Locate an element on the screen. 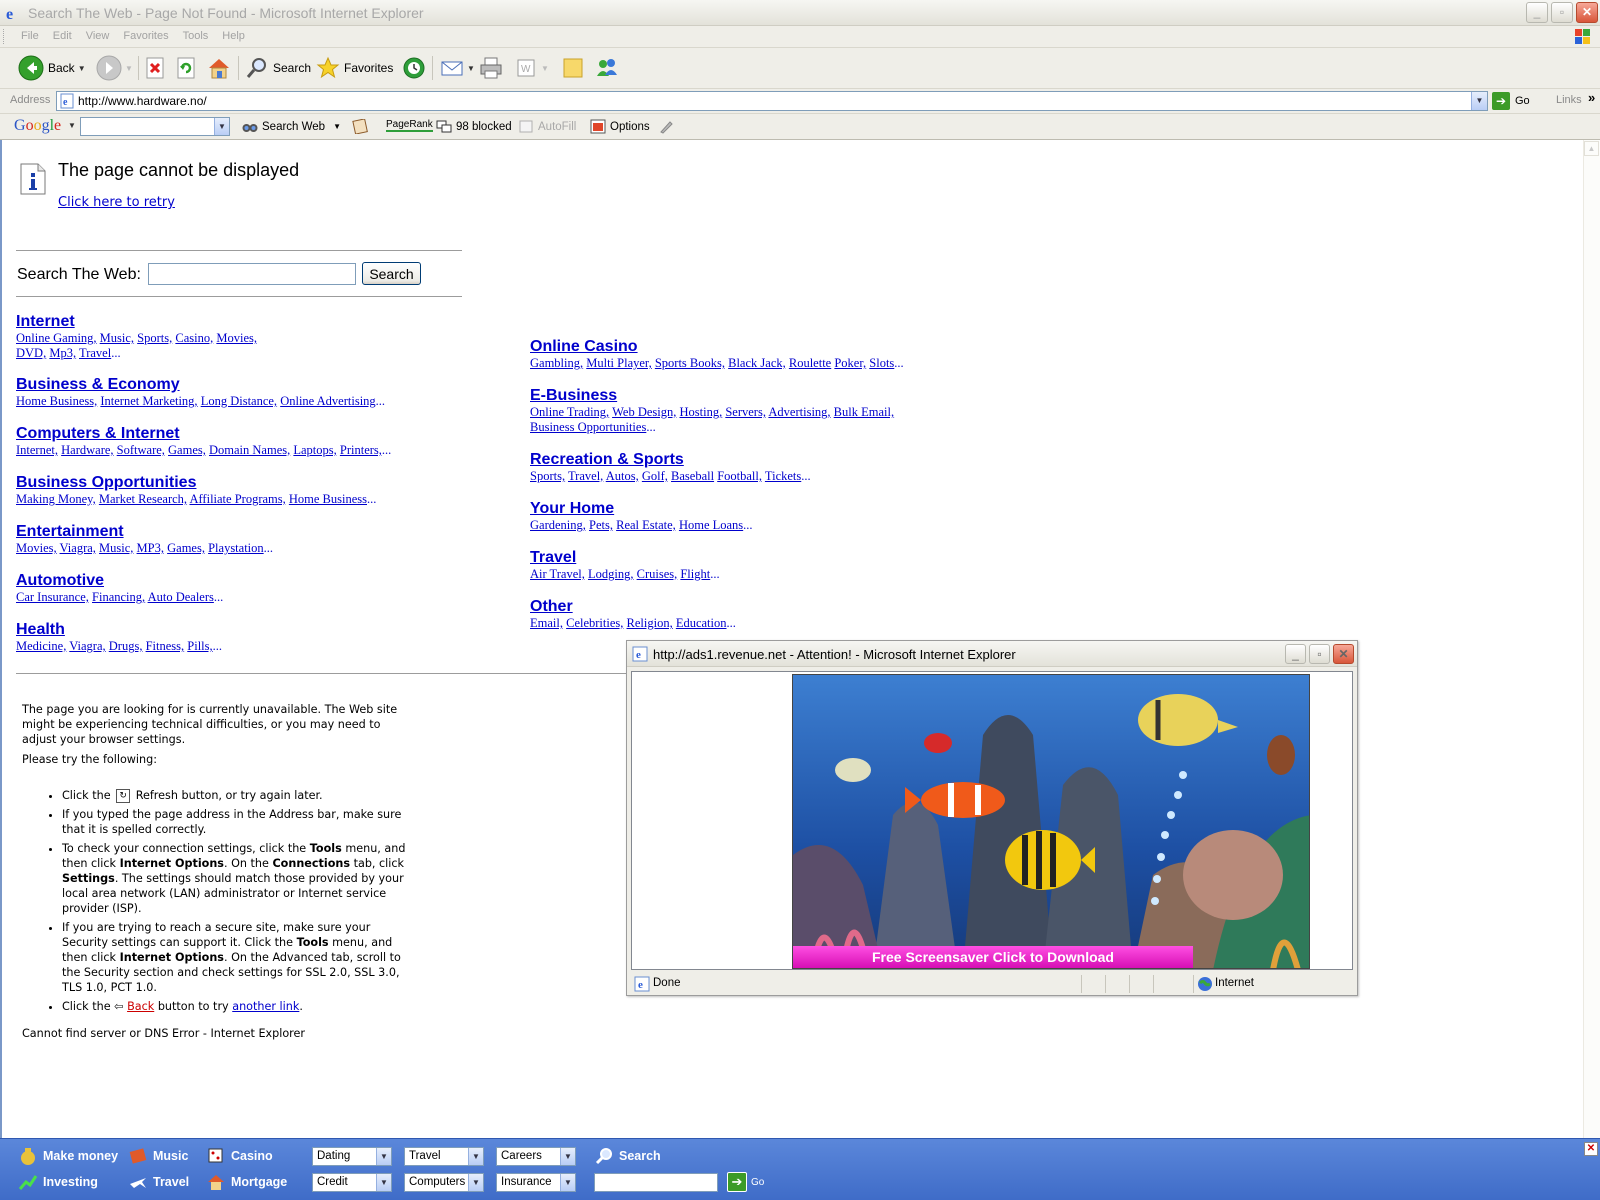  stop-button is located at coordinates (156, 68).